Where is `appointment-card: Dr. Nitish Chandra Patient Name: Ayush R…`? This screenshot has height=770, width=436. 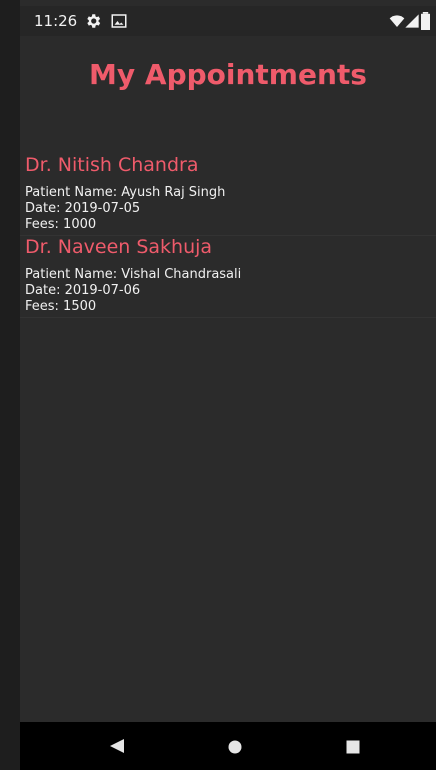
appointment-card: Dr. Nitish Chandra Patient Name: Ayush R… is located at coordinates (228, 195).